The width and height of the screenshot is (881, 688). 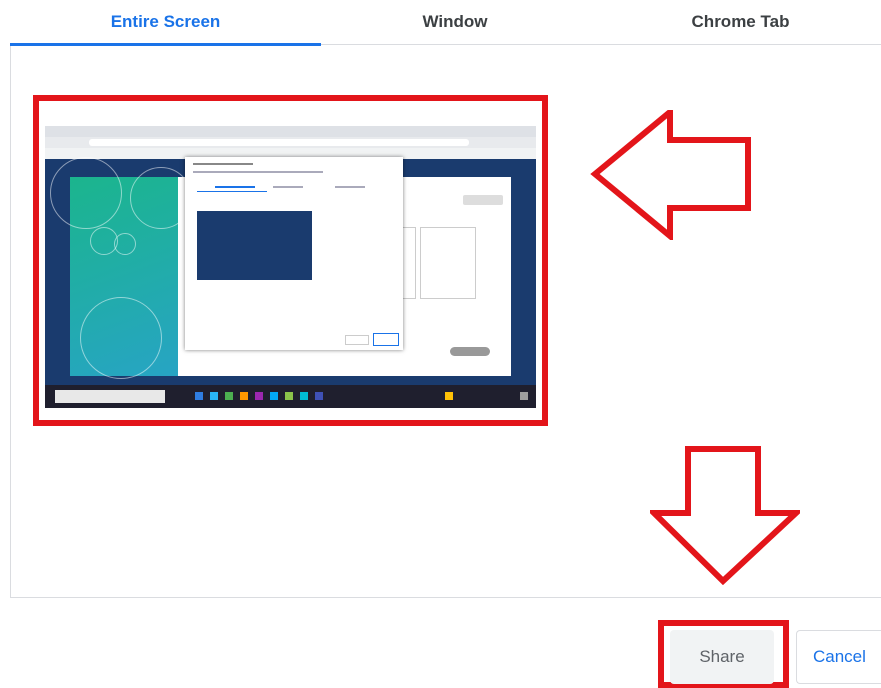 I want to click on thumbnail-green-panel, so click(x=121, y=268).